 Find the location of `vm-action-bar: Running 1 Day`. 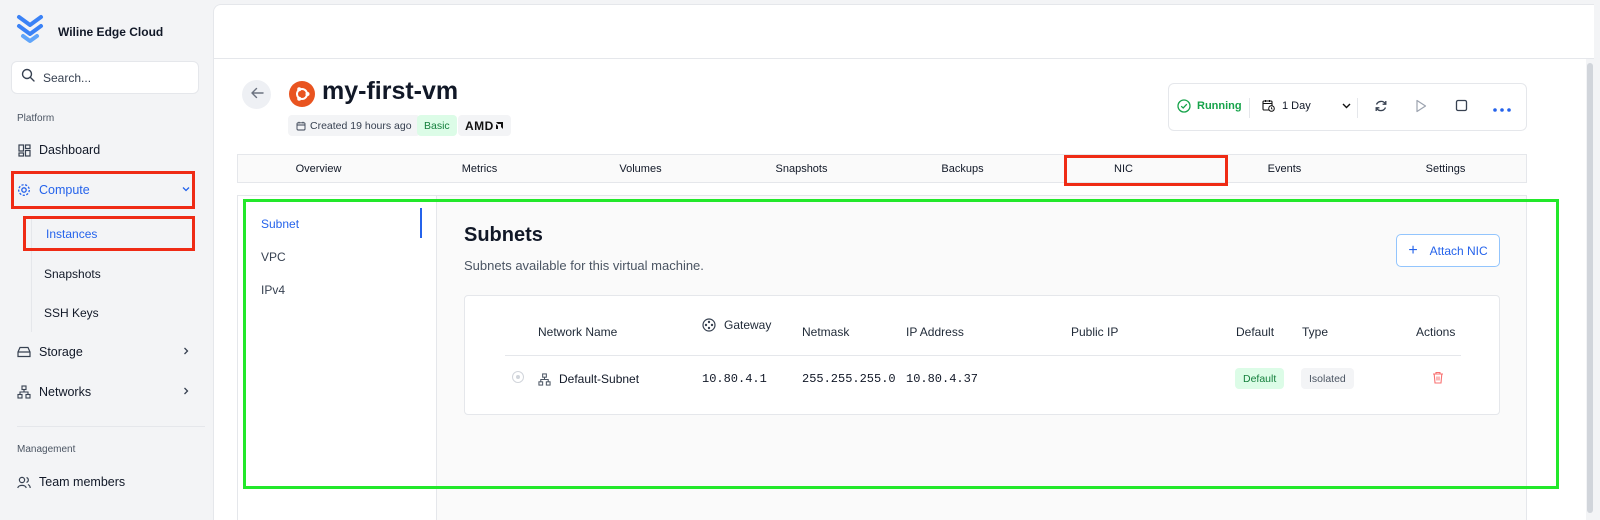

vm-action-bar: Running 1 Day is located at coordinates (1347, 107).